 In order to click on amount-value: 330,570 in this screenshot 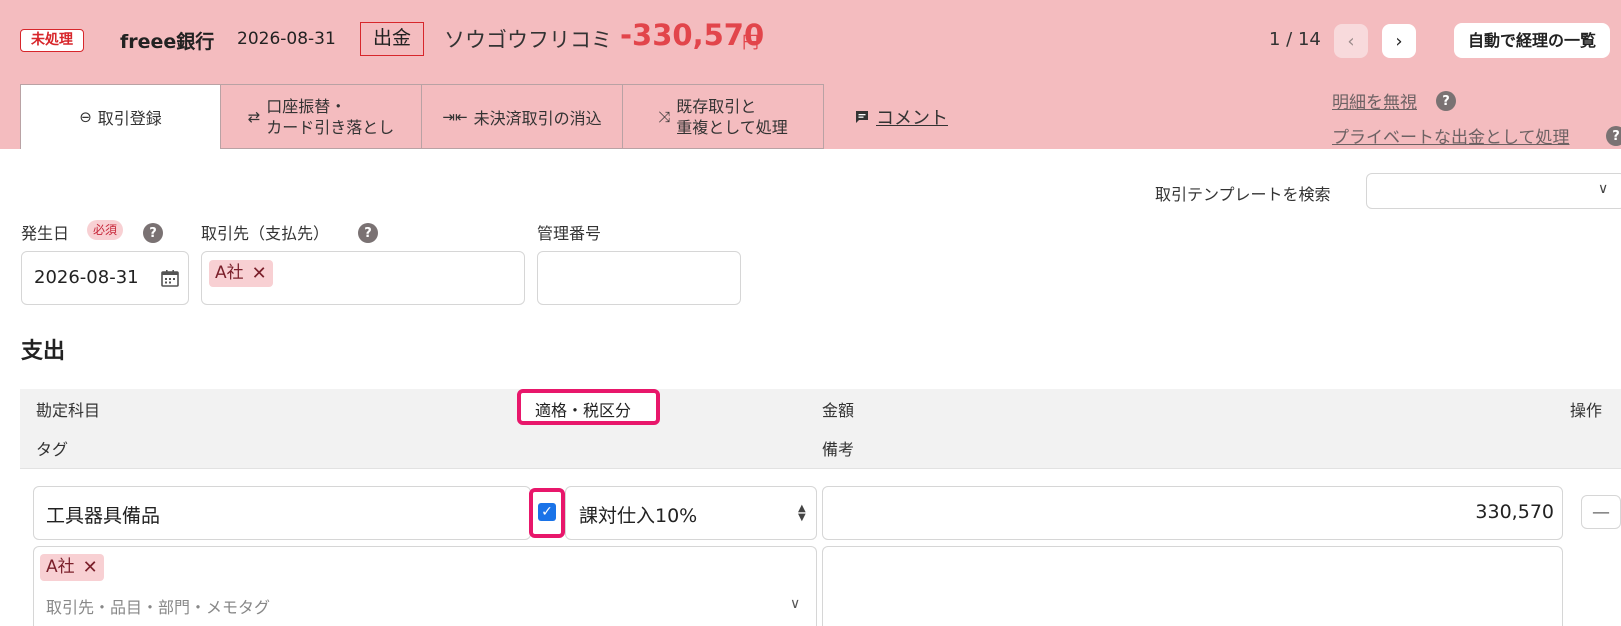, I will do `click(1514, 512)`.